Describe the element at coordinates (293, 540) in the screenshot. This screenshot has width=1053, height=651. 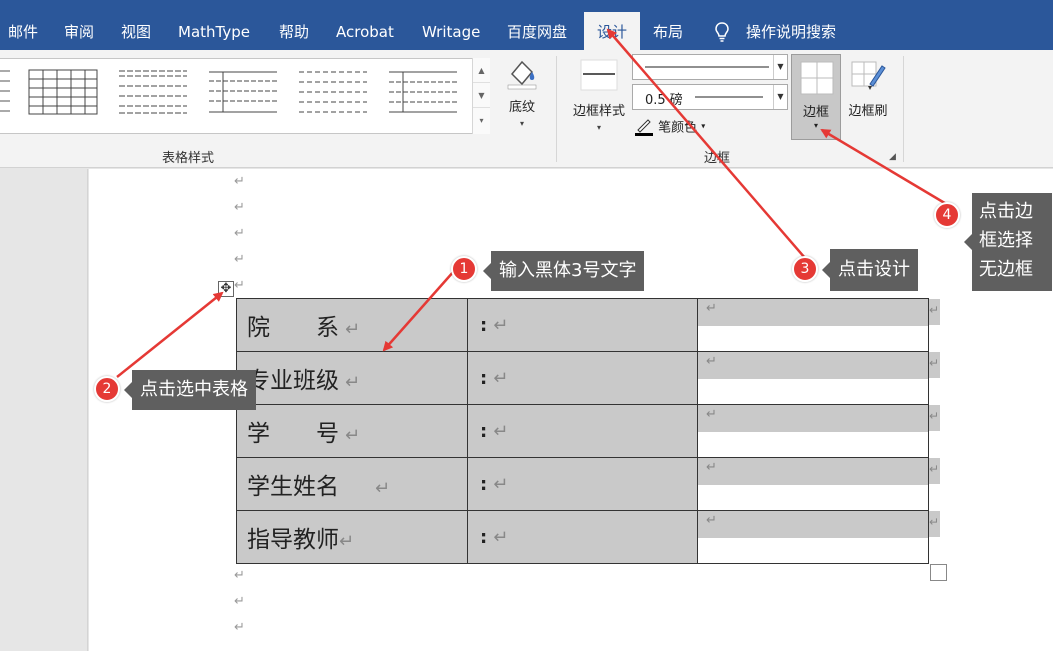
I see `row-label: 指导教师` at that location.